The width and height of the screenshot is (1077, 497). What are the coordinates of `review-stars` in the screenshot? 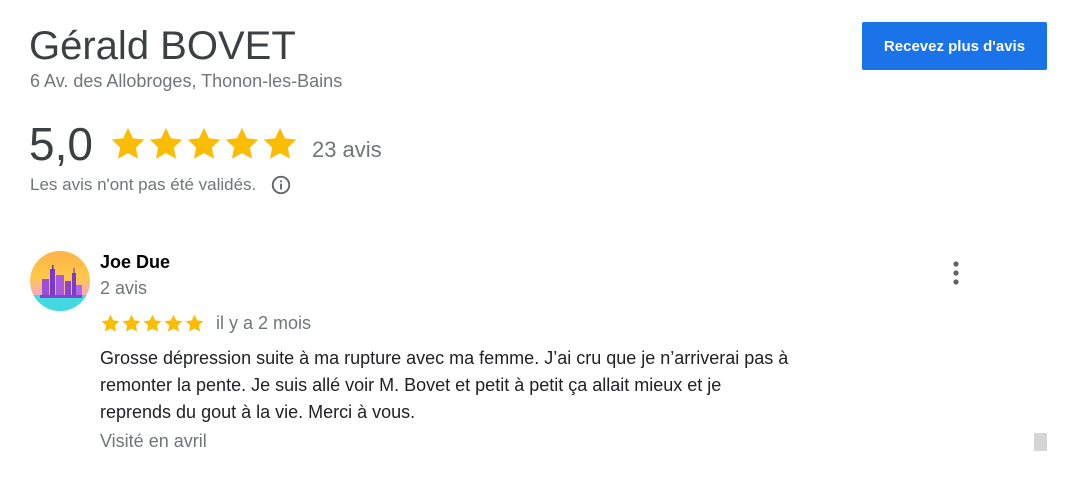 It's located at (152, 323).